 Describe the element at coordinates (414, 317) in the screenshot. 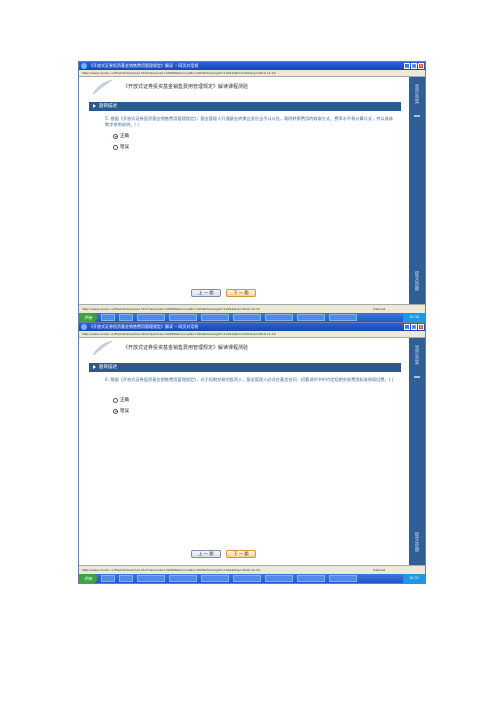

I see `system-clock: 15:30` at that location.